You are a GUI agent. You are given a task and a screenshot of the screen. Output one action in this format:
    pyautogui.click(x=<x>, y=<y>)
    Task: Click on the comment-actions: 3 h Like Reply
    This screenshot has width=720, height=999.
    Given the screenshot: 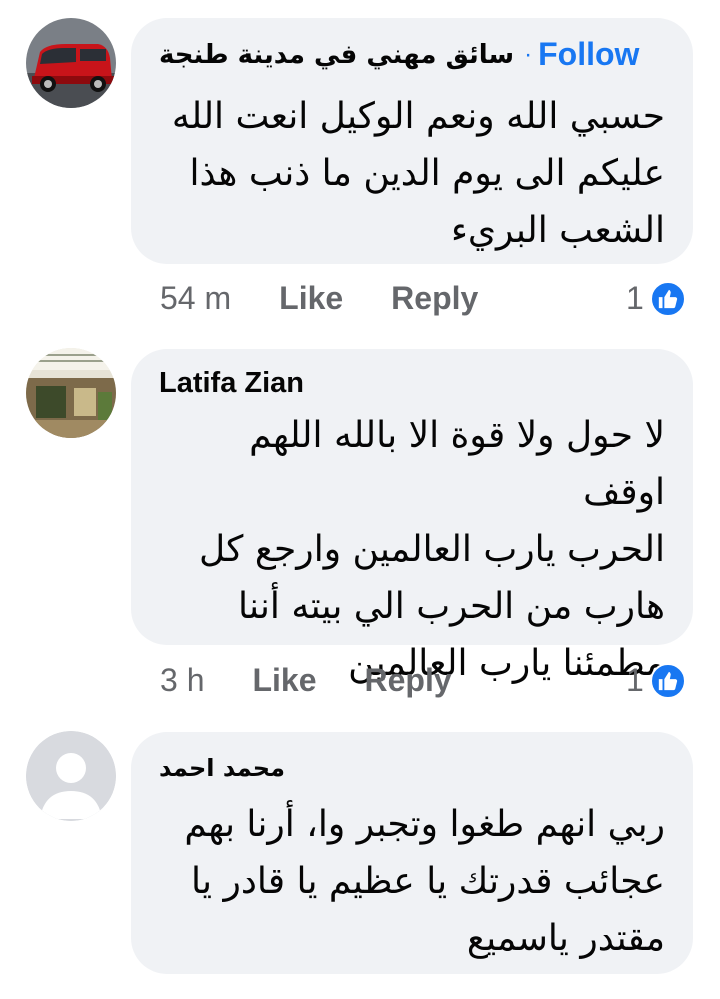 What is the action you would take?
    pyautogui.click(x=330, y=680)
    